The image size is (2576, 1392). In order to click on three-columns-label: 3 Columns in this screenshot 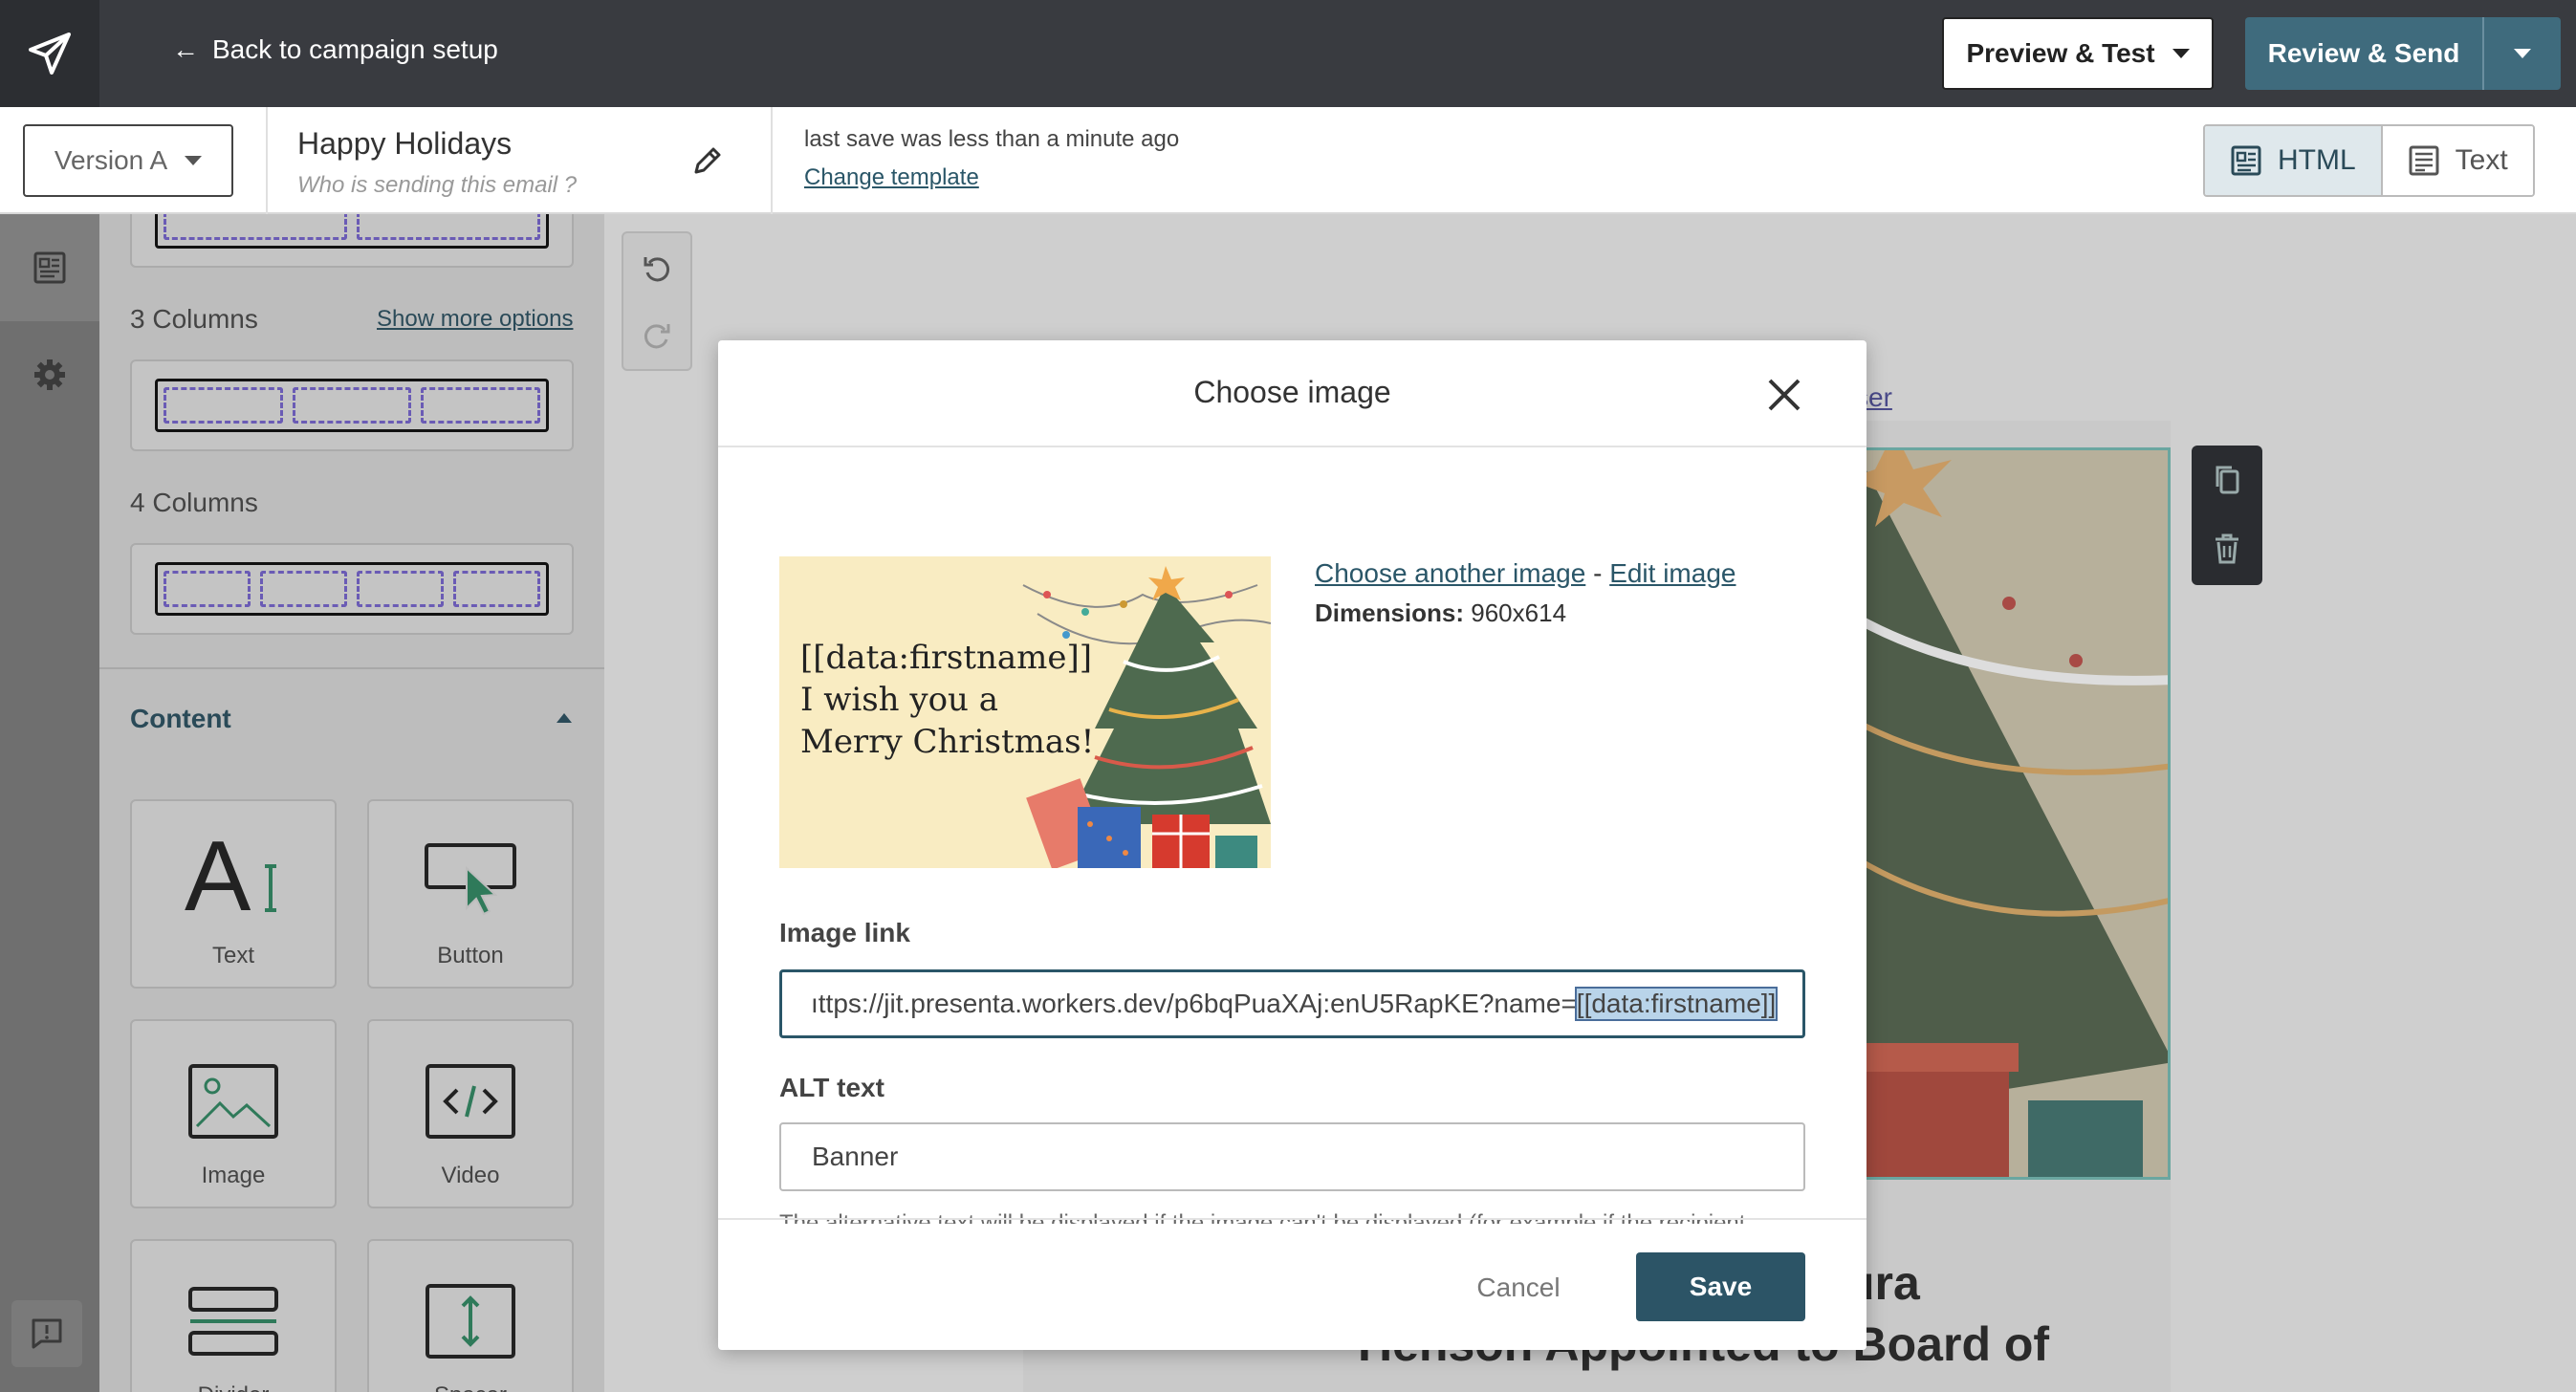, I will do `click(194, 319)`.